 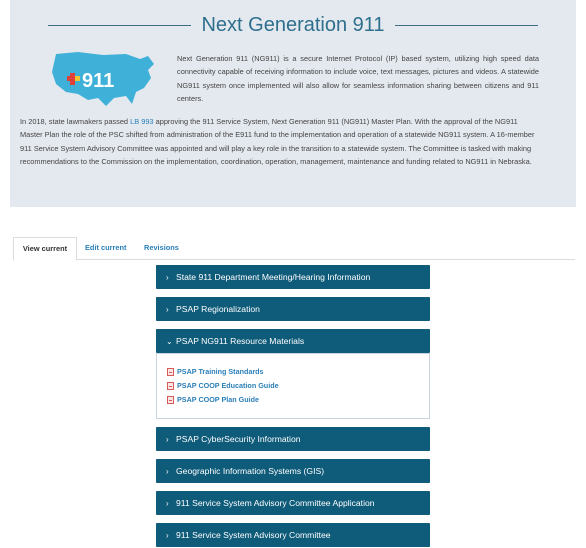 What do you see at coordinates (105, 248) in the screenshot?
I see `tab-edit-current: Edit current` at bounding box center [105, 248].